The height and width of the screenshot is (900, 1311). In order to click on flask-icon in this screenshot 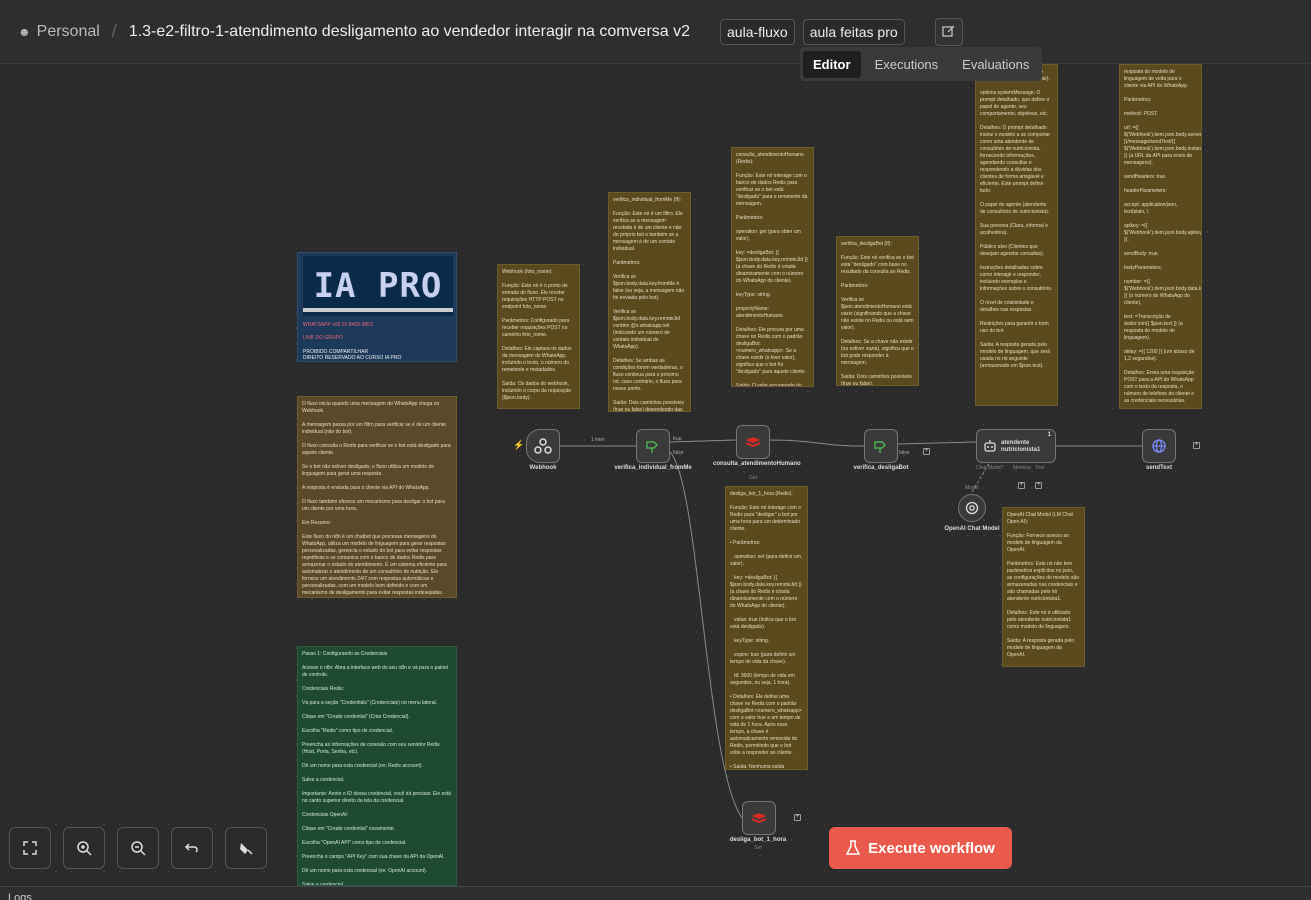, I will do `click(853, 847)`.